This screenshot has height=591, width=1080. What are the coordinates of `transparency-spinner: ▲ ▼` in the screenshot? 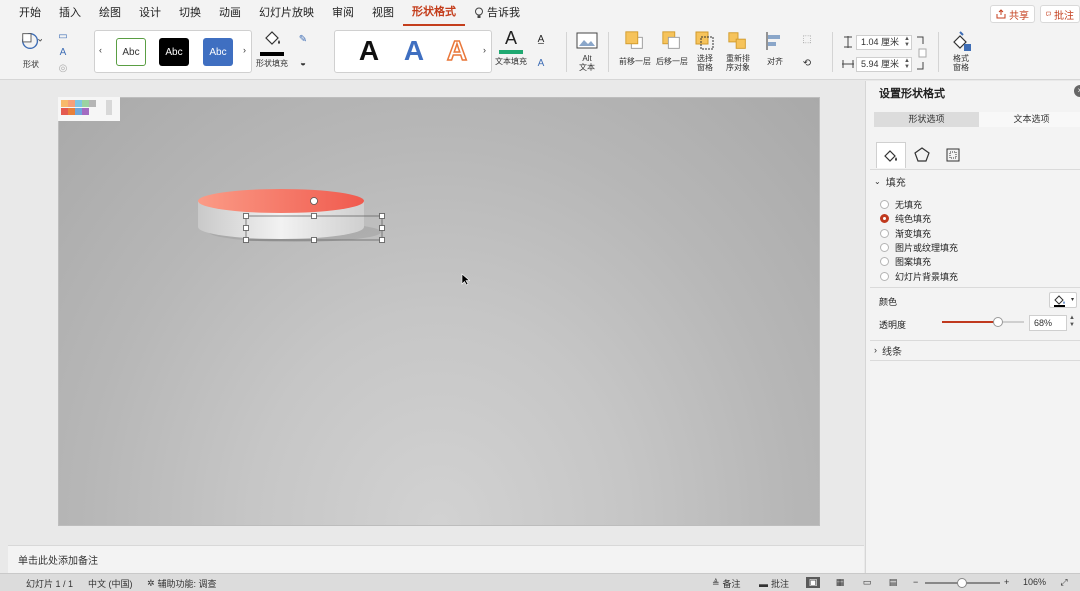 It's located at (1072, 322).